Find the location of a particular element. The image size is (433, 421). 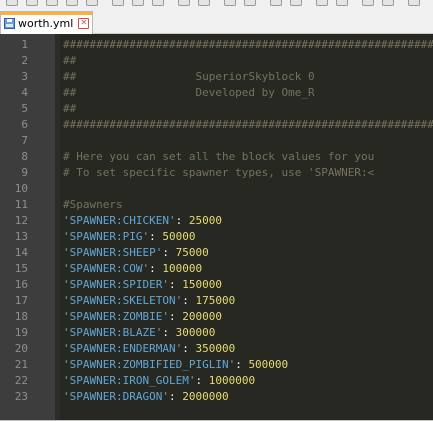

line-number: 2 is located at coordinates (24, 60).